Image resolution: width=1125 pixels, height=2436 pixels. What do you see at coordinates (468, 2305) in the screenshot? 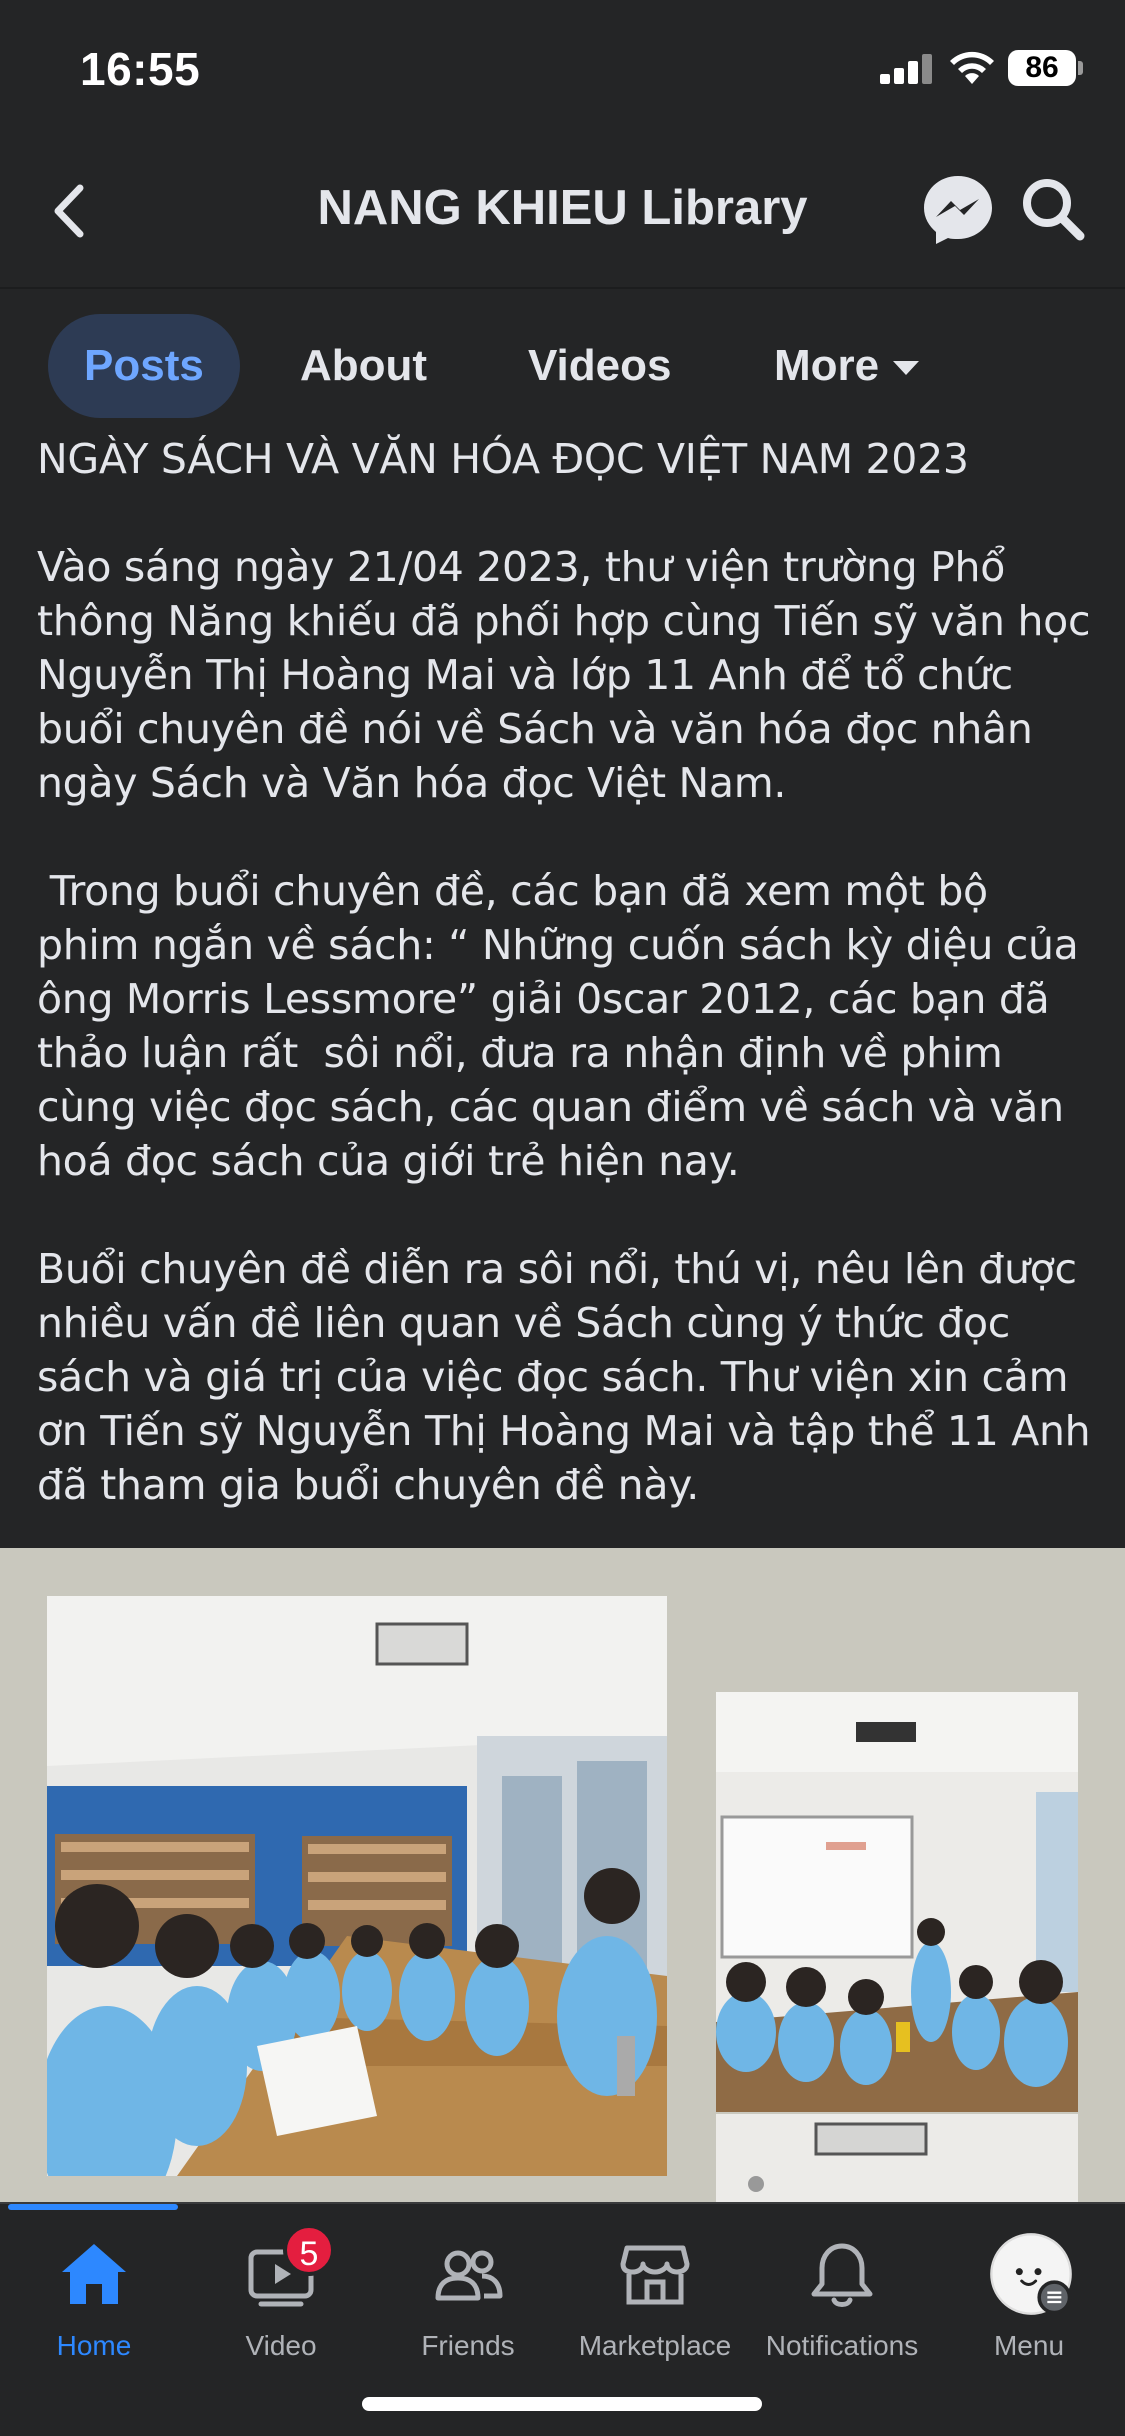
I see `nav-friends: Friends` at bounding box center [468, 2305].